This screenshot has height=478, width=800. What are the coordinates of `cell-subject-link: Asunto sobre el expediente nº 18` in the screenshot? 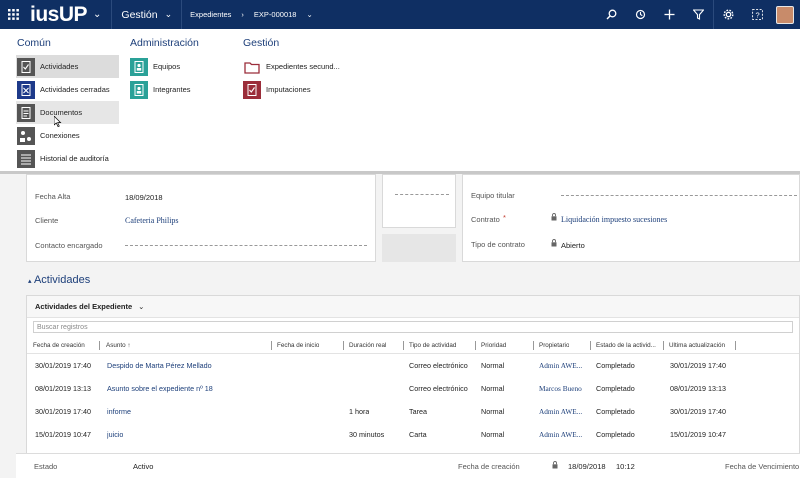 It's located at (160, 388).